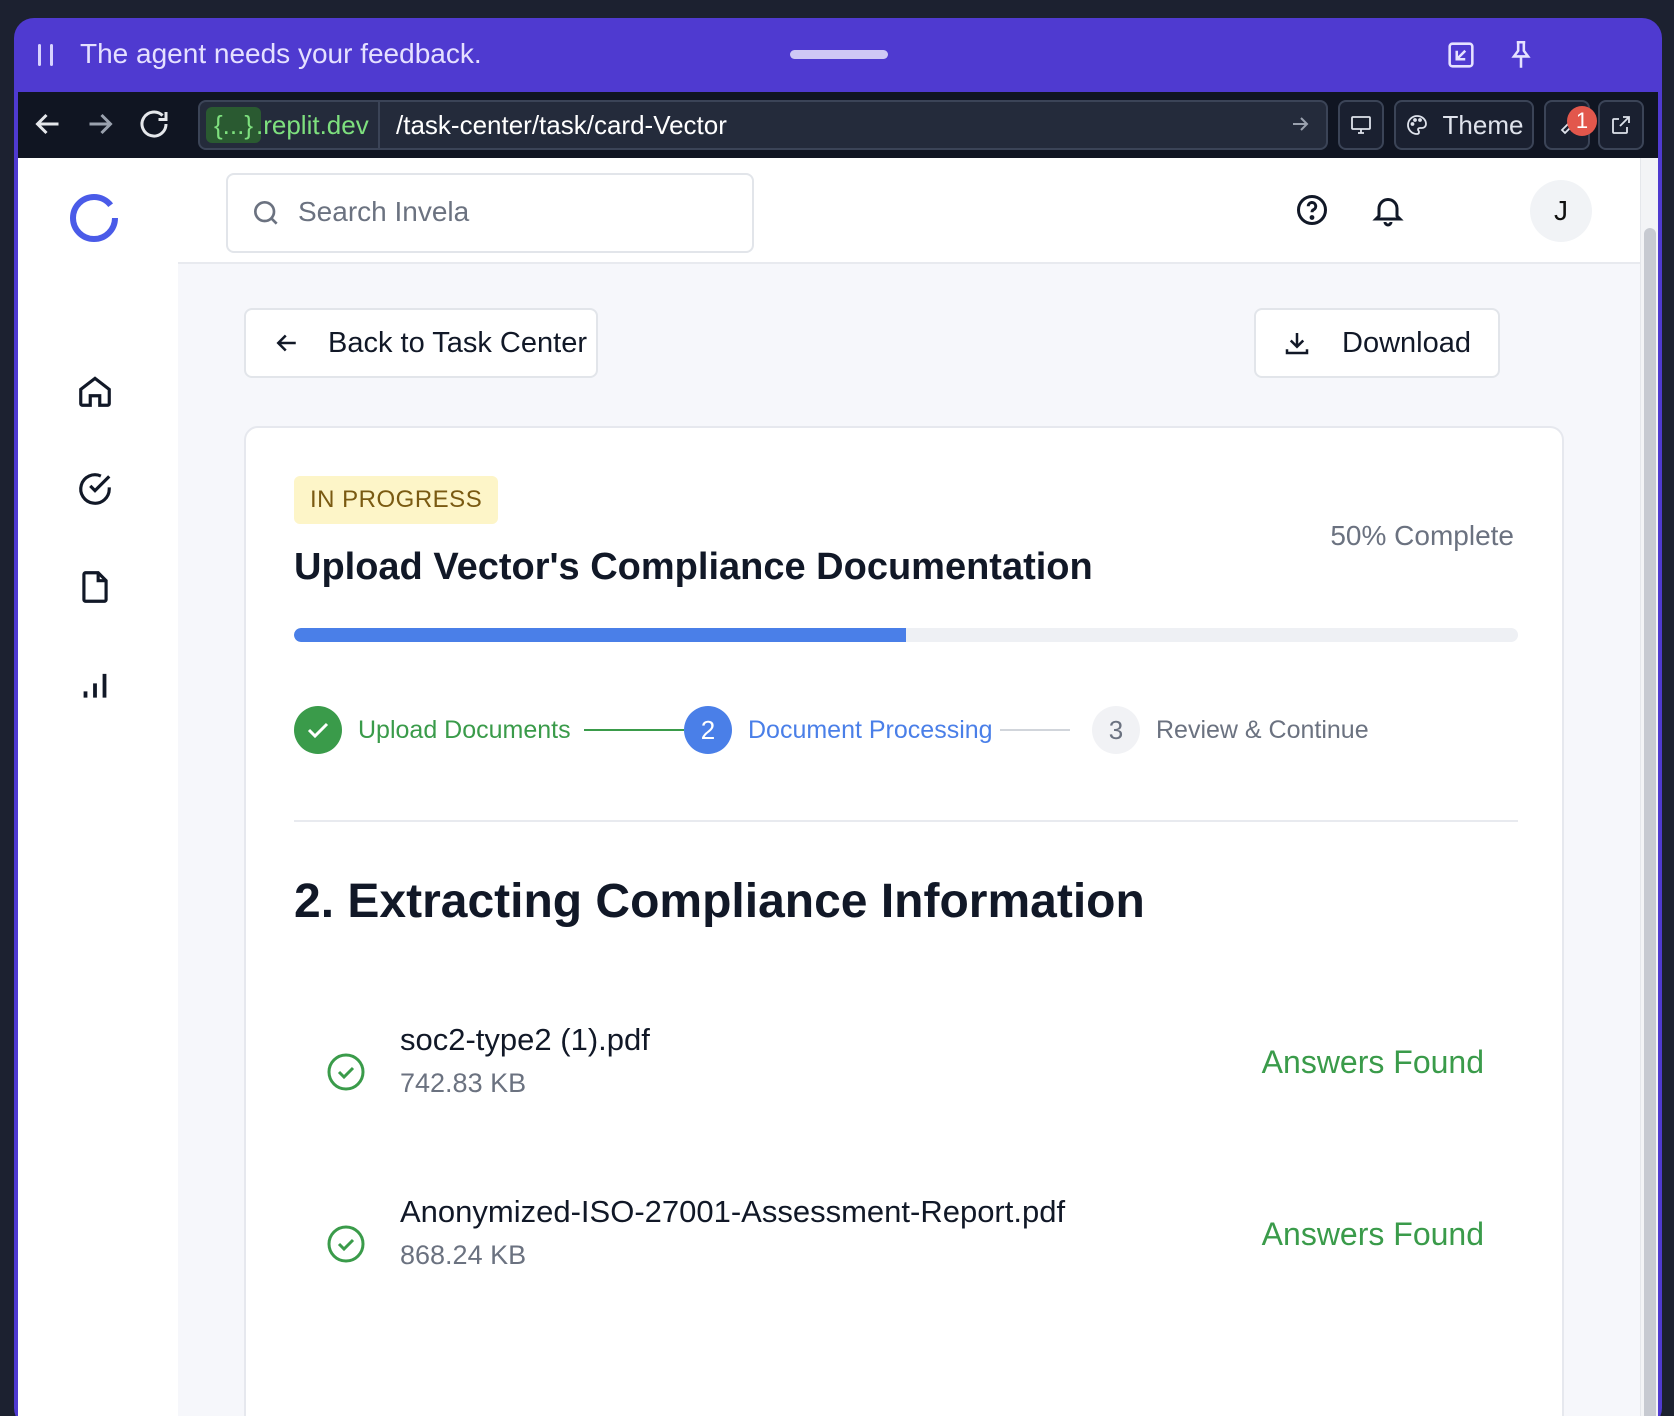 This screenshot has height=1416, width=1674. I want to click on drag-handle, so click(839, 54).